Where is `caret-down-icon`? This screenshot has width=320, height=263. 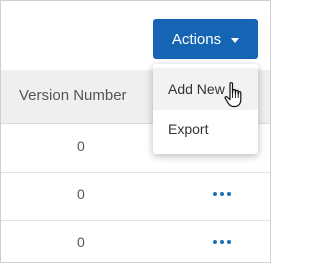 caret-down-icon is located at coordinates (235, 40).